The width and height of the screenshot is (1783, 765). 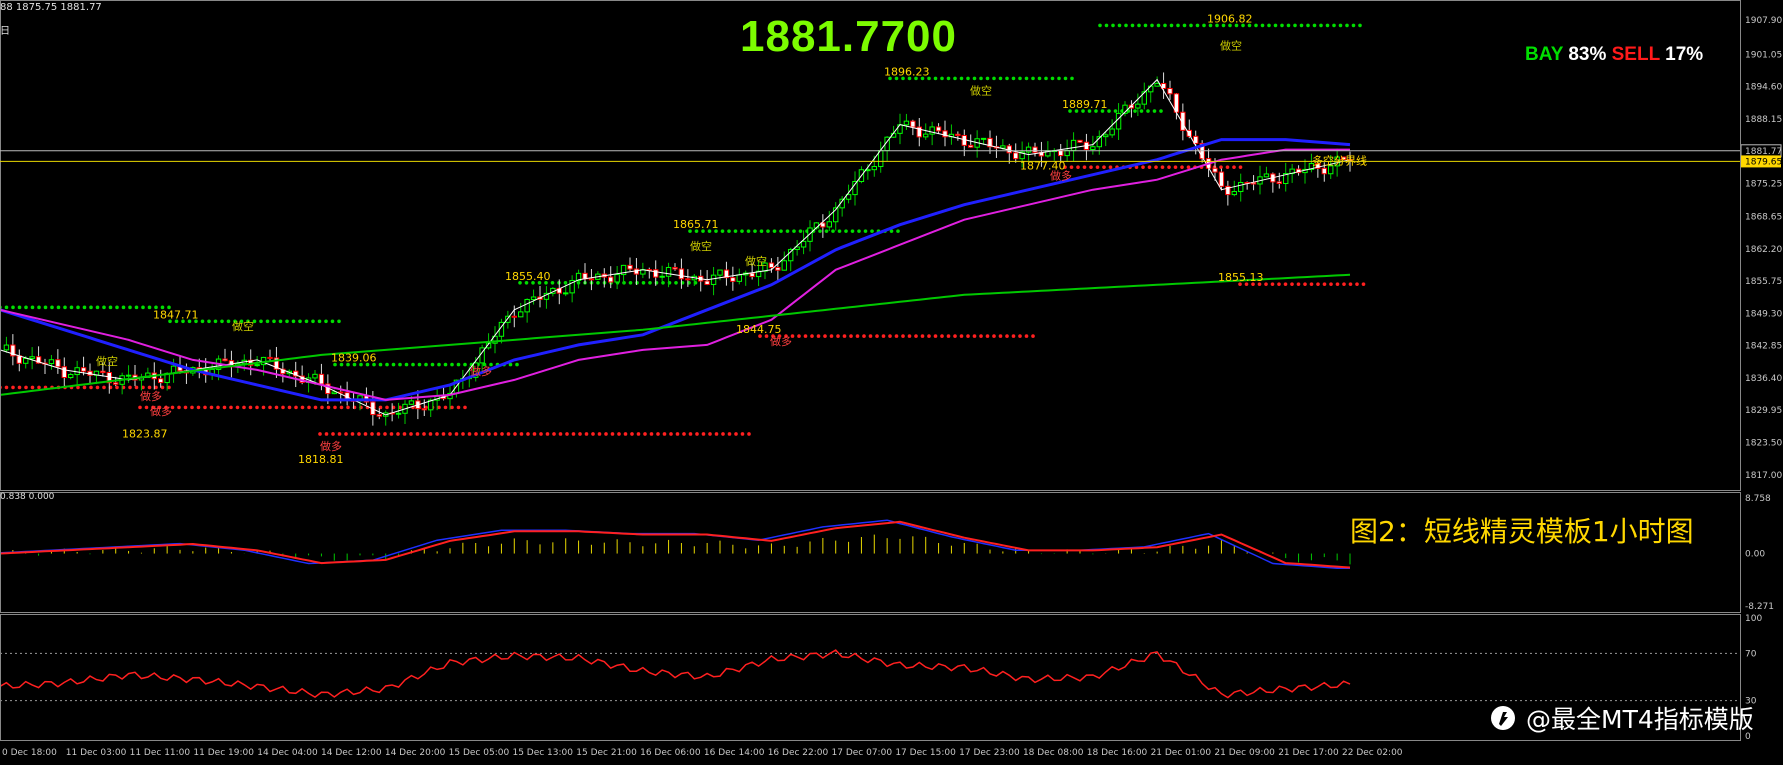 I want to click on time-tick-label: 15 Dec 13:00, so click(x=542, y=753).